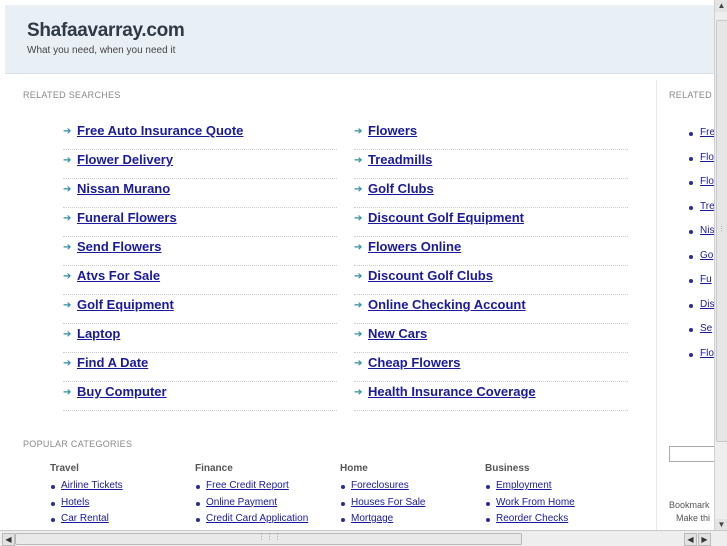  I want to click on related-search-link: Free Auto Insurance Quote, so click(160, 130).